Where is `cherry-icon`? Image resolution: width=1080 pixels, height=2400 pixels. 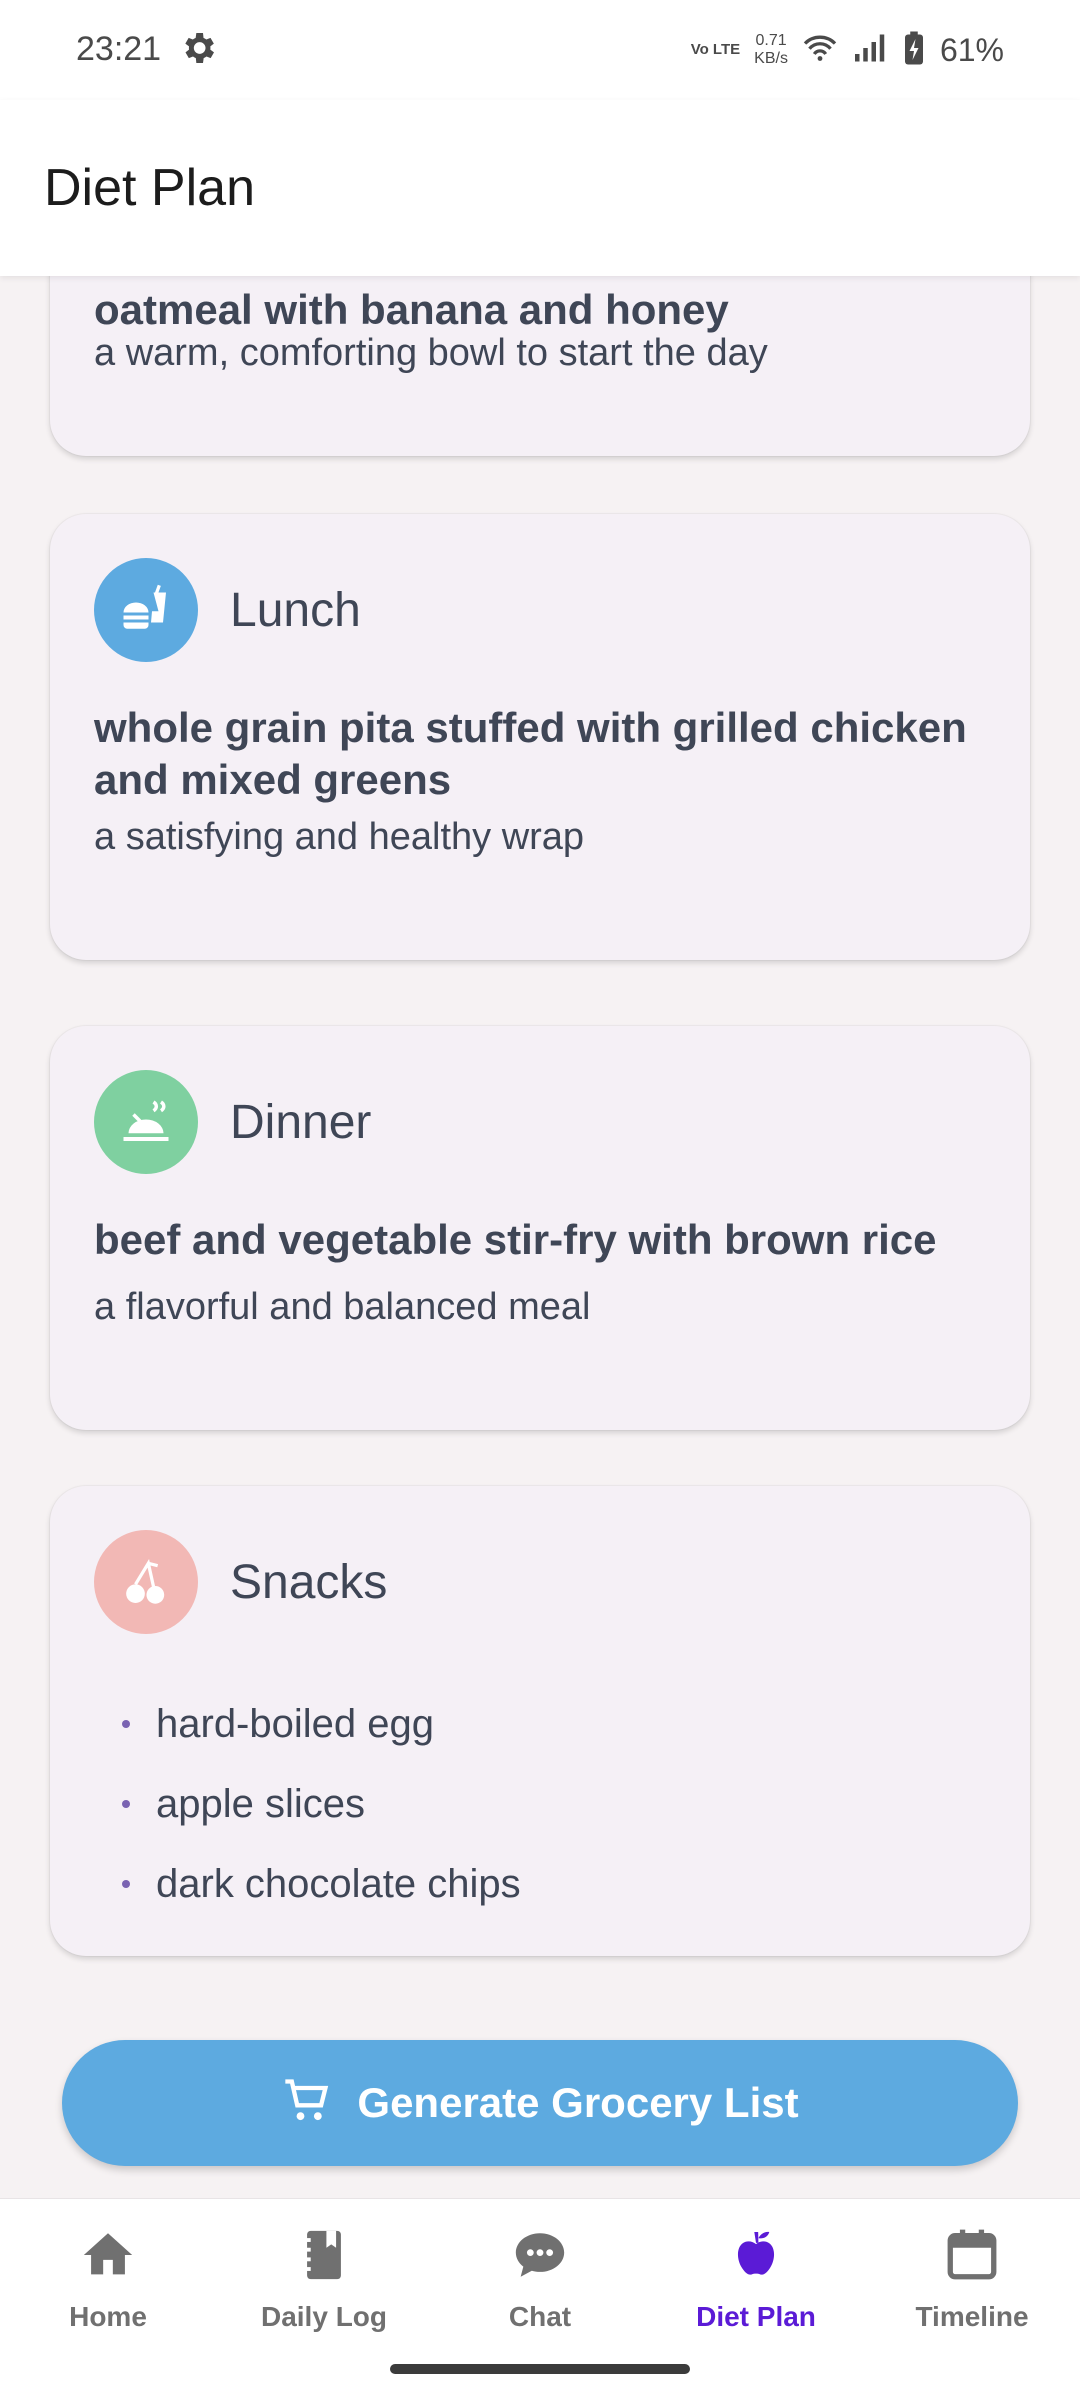 cherry-icon is located at coordinates (146, 1582).